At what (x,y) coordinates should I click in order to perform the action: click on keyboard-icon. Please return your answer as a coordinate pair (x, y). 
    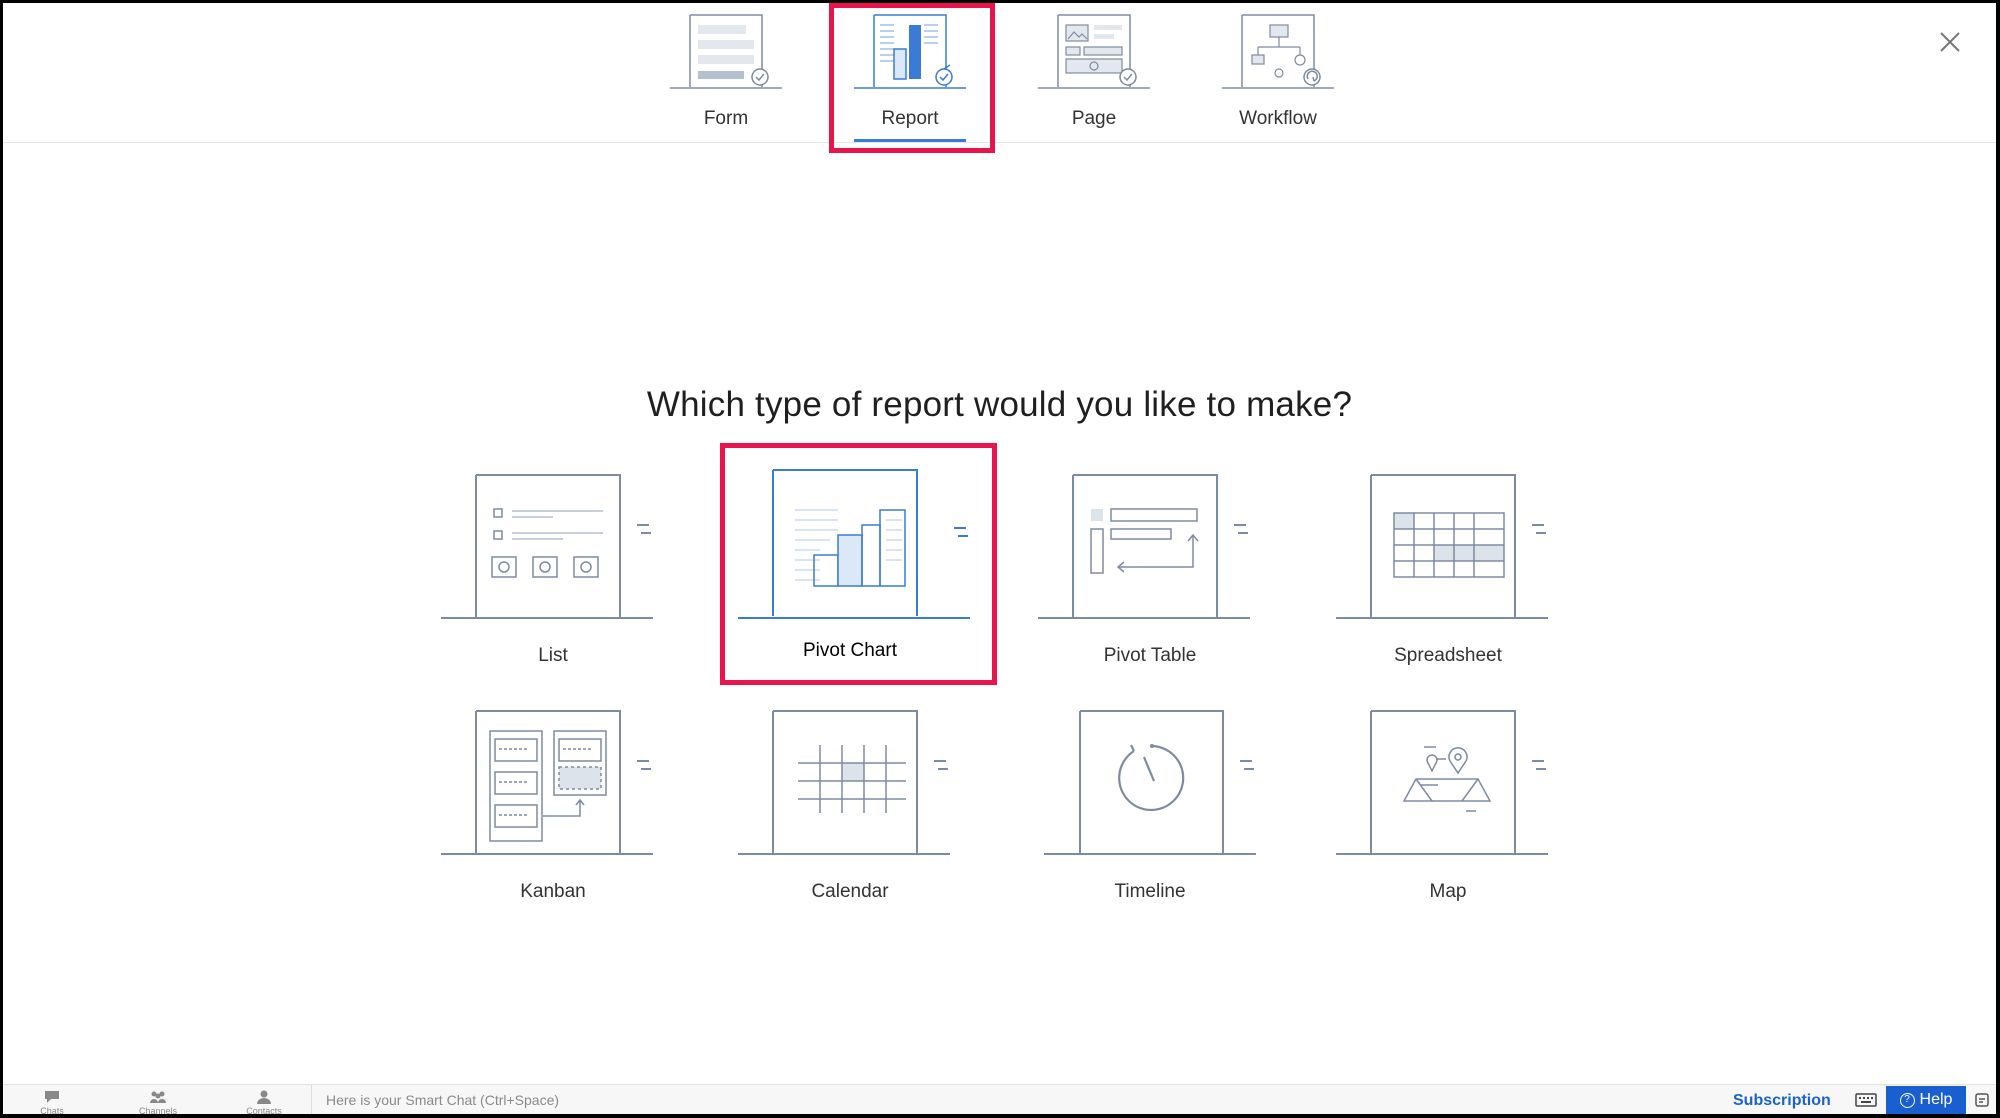
    Looking at the image, I should click on (1866, 1100).